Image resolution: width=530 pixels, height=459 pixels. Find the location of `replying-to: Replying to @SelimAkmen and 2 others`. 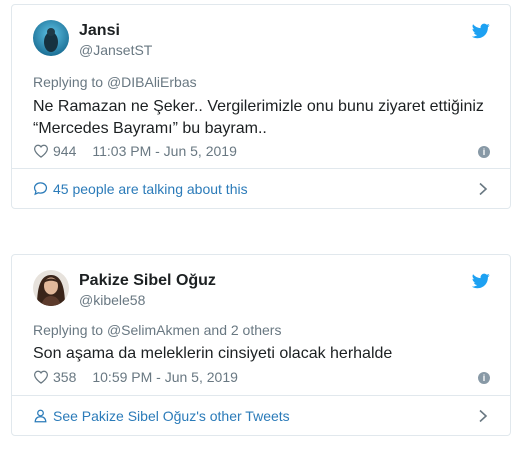

replying-to: Replying to @SelimAkmen and 2 others is located at coordinates (157, 330).